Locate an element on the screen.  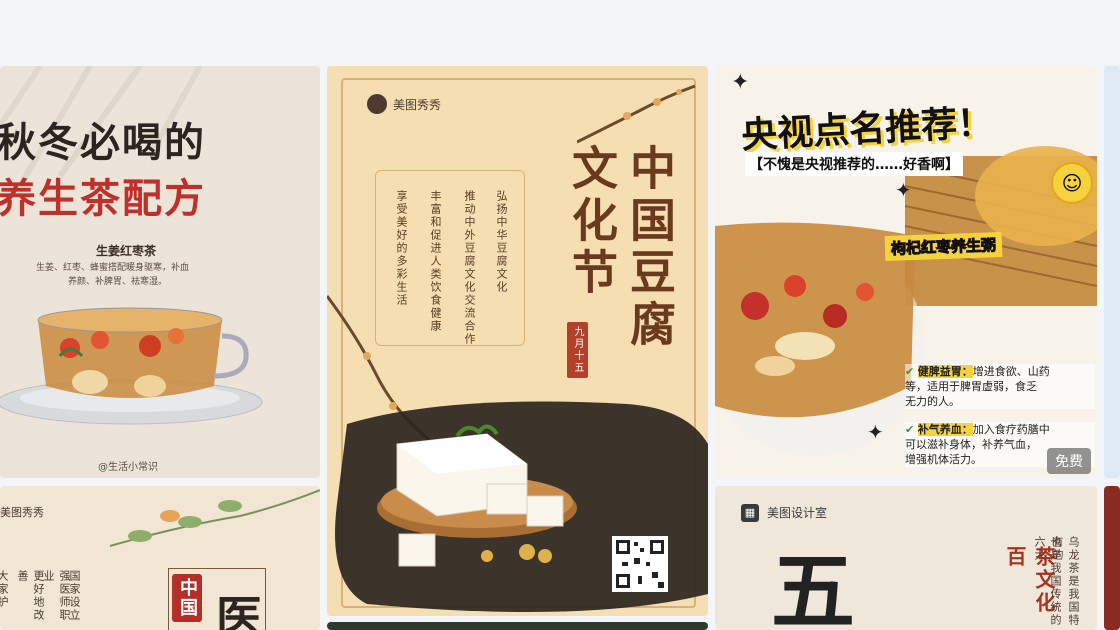
tofu-title-col1: 文化节 is located at coordinates (592, 222).